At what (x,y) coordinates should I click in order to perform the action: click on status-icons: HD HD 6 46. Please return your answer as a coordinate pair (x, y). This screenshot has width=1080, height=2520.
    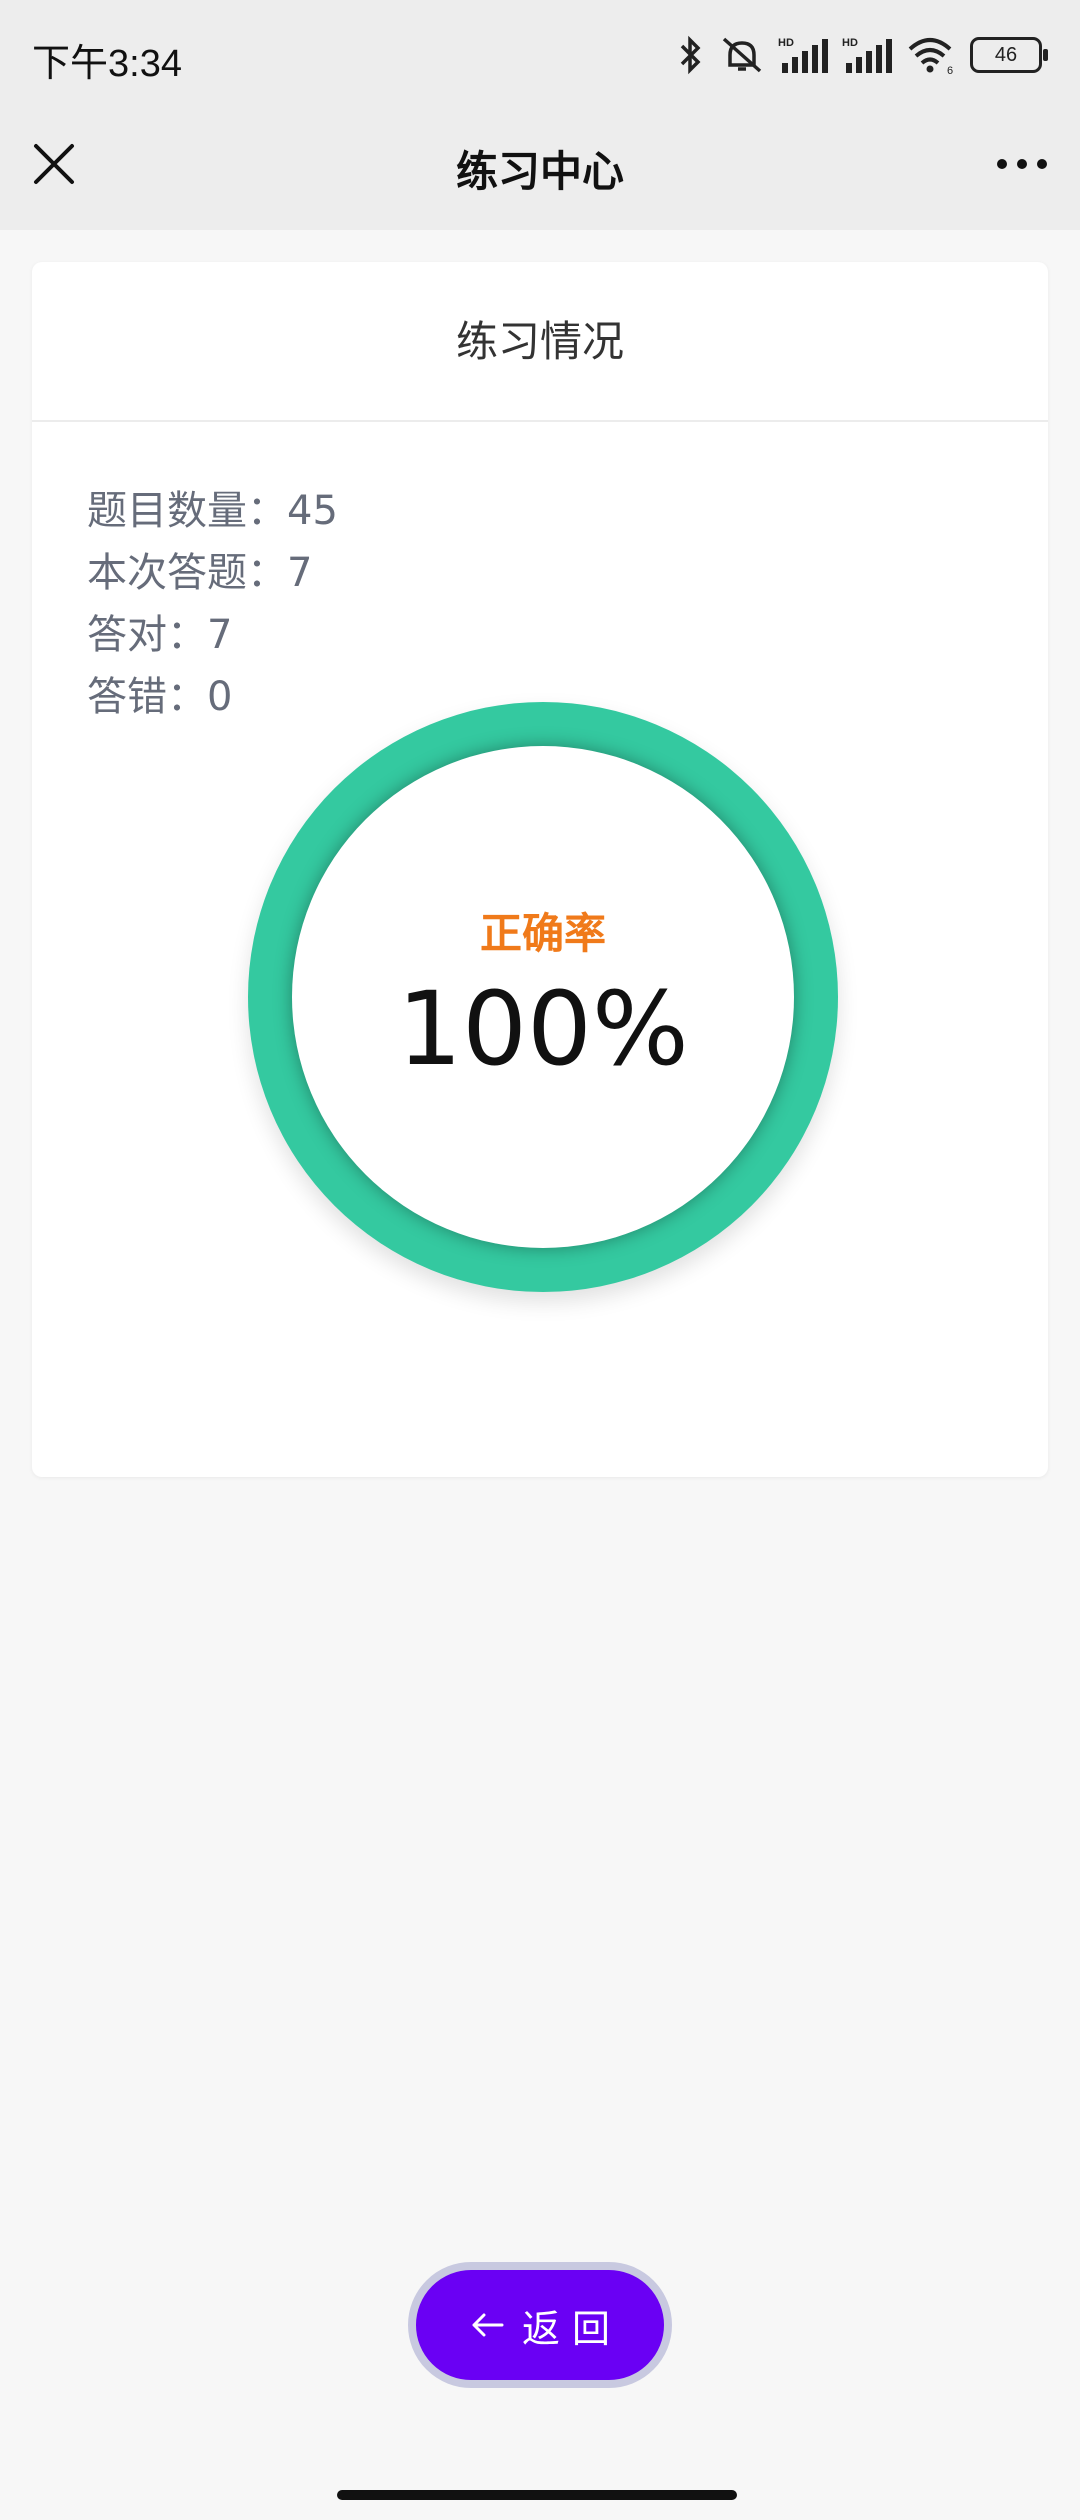
    Looking at the image, I should click on (861, 55).